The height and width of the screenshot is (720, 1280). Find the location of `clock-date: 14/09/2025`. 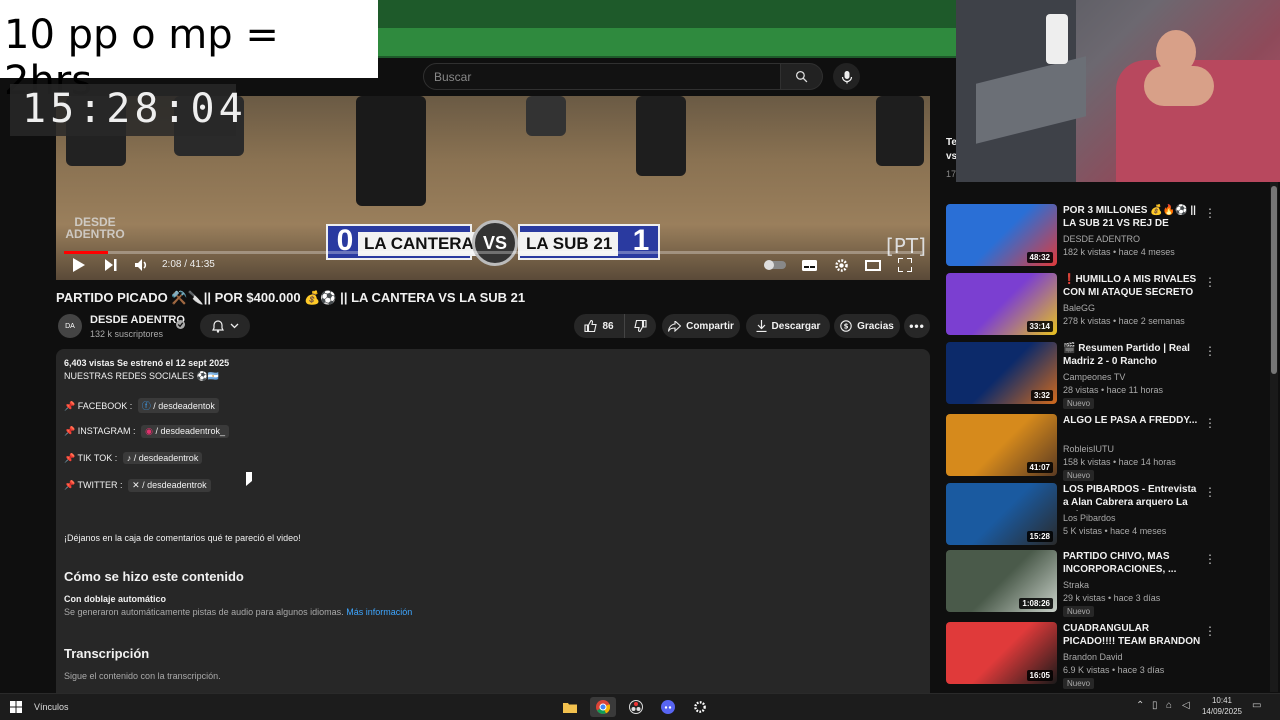

clock-date: 14/09/2025 is located at coordinates (1222, 711).